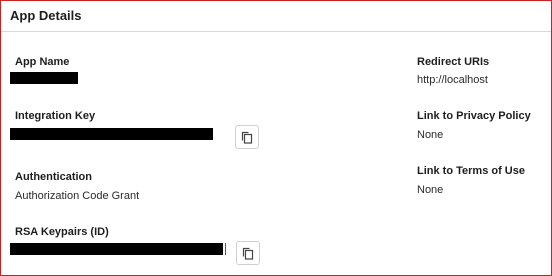 The height and width of the screenshot is (276, 552). What do you see at coordinates (471, 171) in the screenshot?
I see `terms-of-use-label: Link to Terms of Use` at bounding box center [471, 171].